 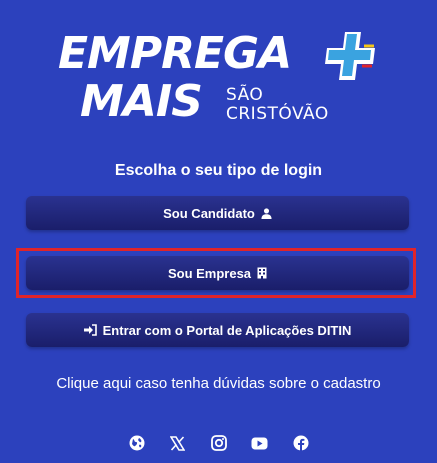 I want to click on globe-icon, so click(x=137, y=443).